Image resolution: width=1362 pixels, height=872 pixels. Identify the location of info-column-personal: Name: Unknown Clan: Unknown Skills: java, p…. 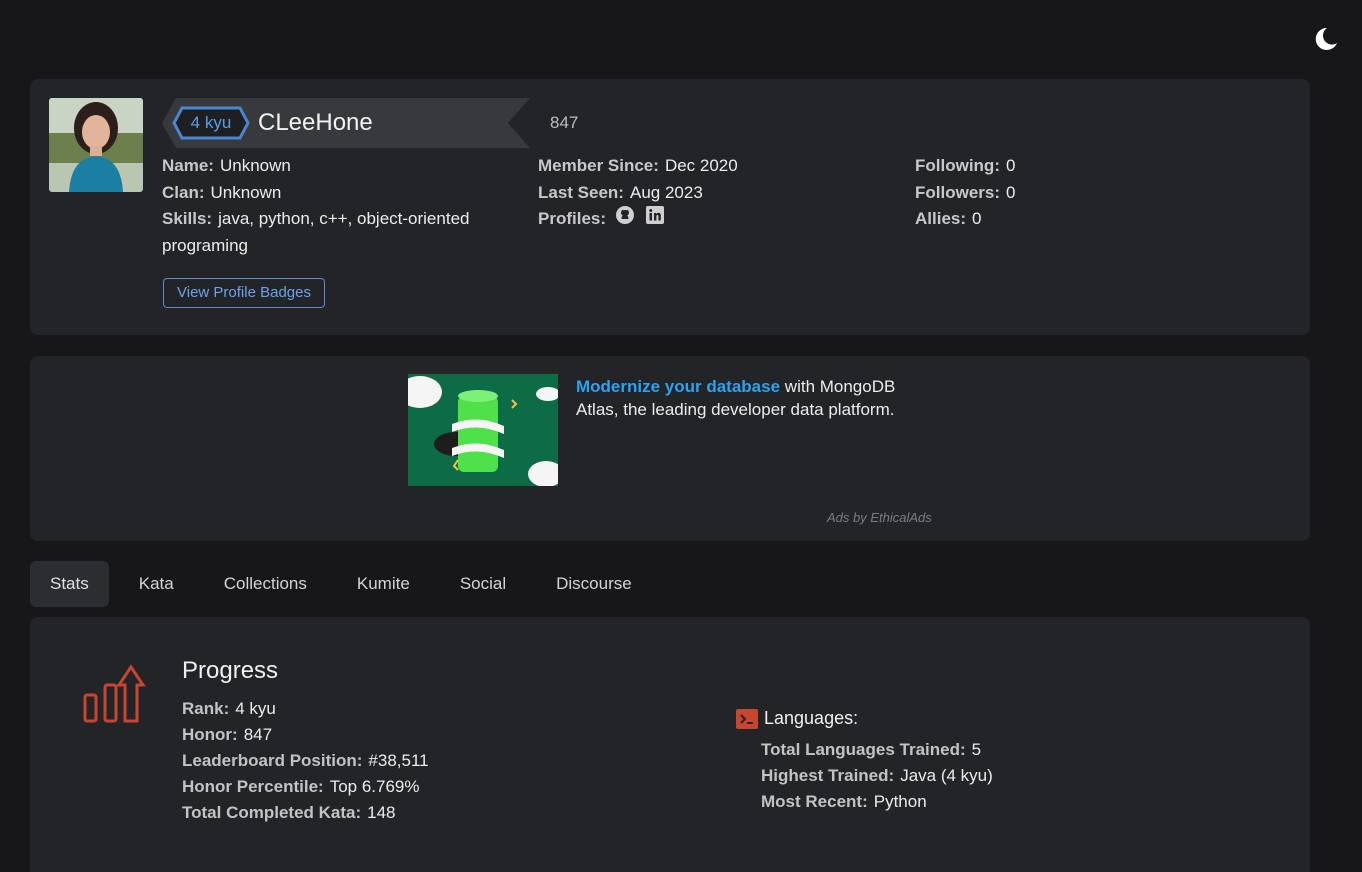
(337, 206).